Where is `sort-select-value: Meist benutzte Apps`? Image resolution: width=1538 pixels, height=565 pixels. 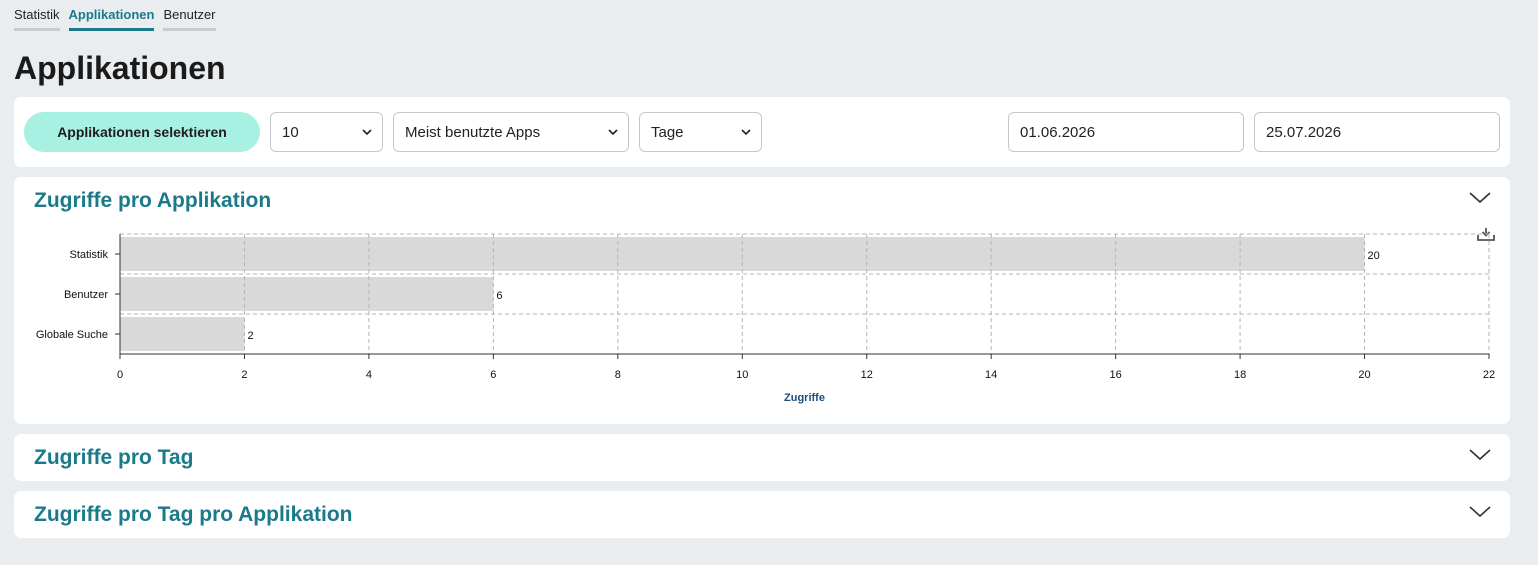
sort-select-value: Meist benutzte Apps is located at coordinates (473, 132).